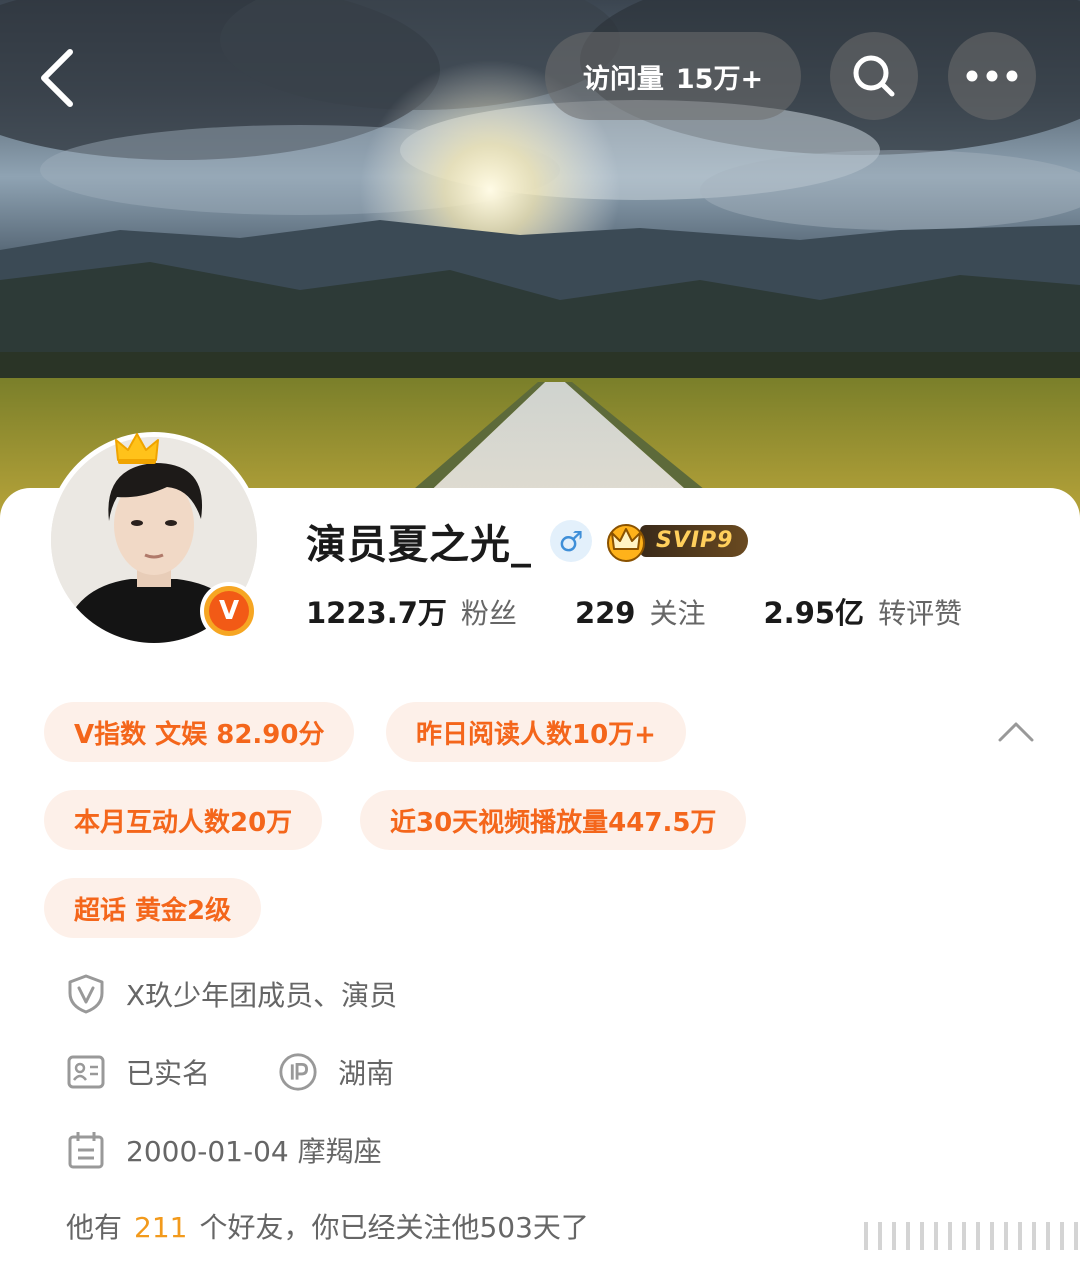 The width and height of the screenshot is (1080, 1267). Describe the element at coordinates (640, 612) in the screenshot. I see `stat-following: 229 关注` at that location.